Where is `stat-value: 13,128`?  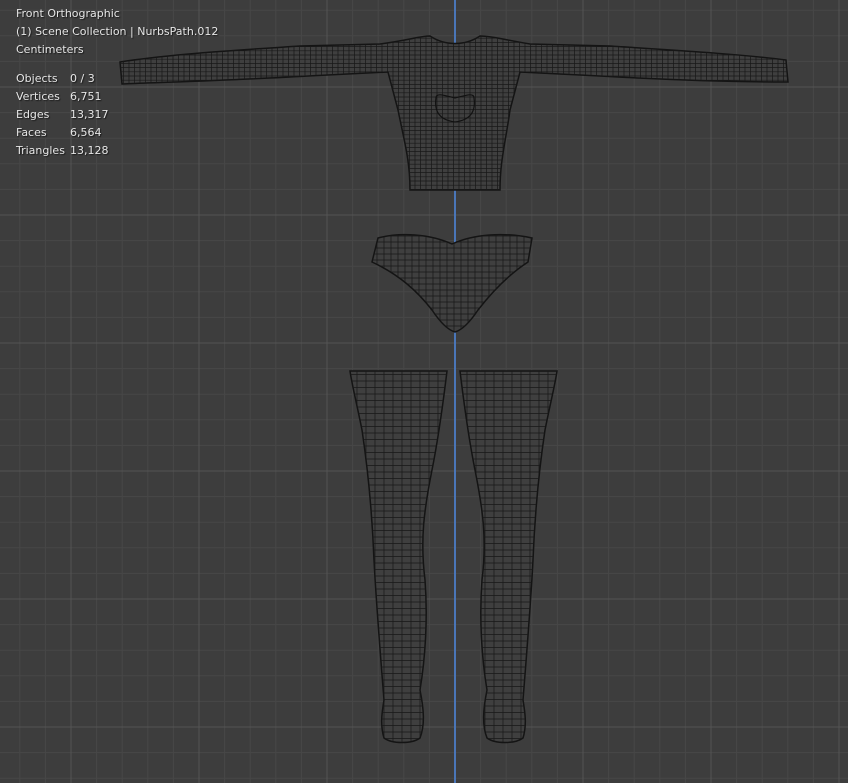 stat-value: 13,128 is located at coordinates (89, 150).